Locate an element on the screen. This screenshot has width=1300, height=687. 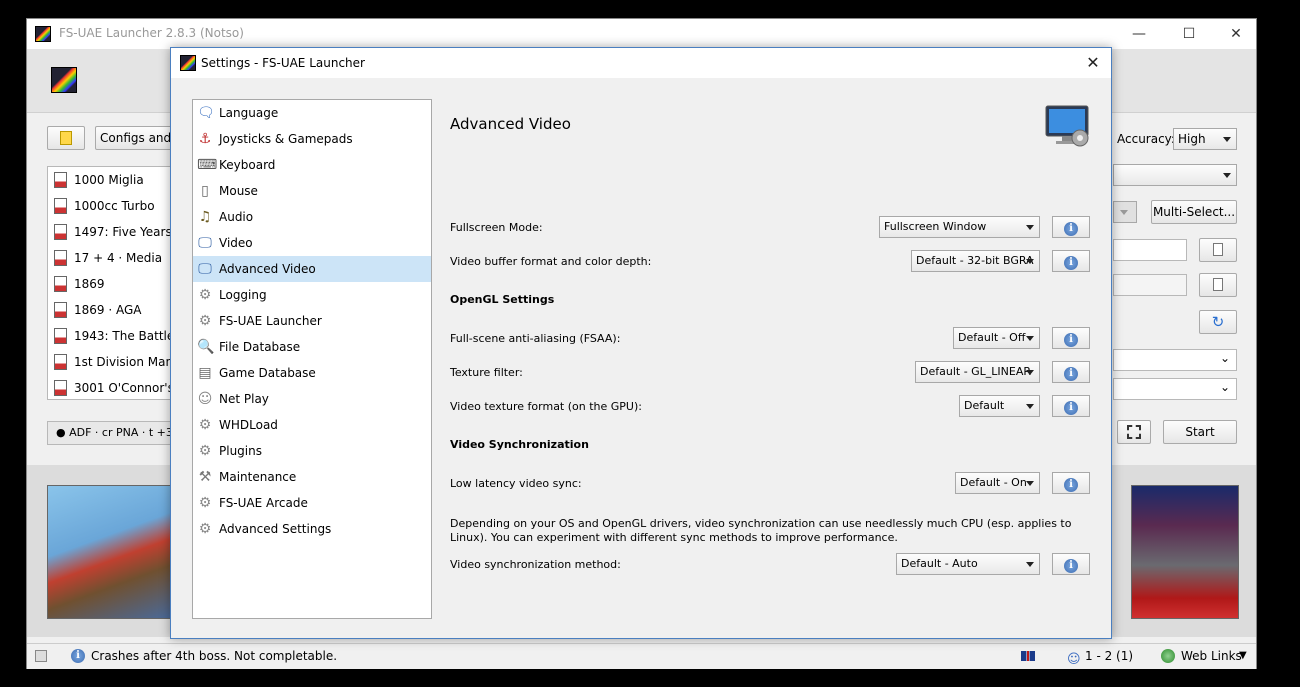
nav-item-audio: ♫ Audio is located at coordinates (312, 217).